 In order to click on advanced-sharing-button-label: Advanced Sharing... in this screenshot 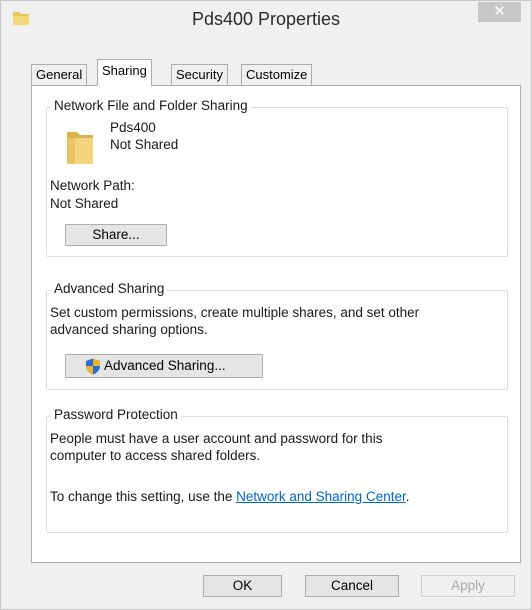, I will do `click(165, 365)`.